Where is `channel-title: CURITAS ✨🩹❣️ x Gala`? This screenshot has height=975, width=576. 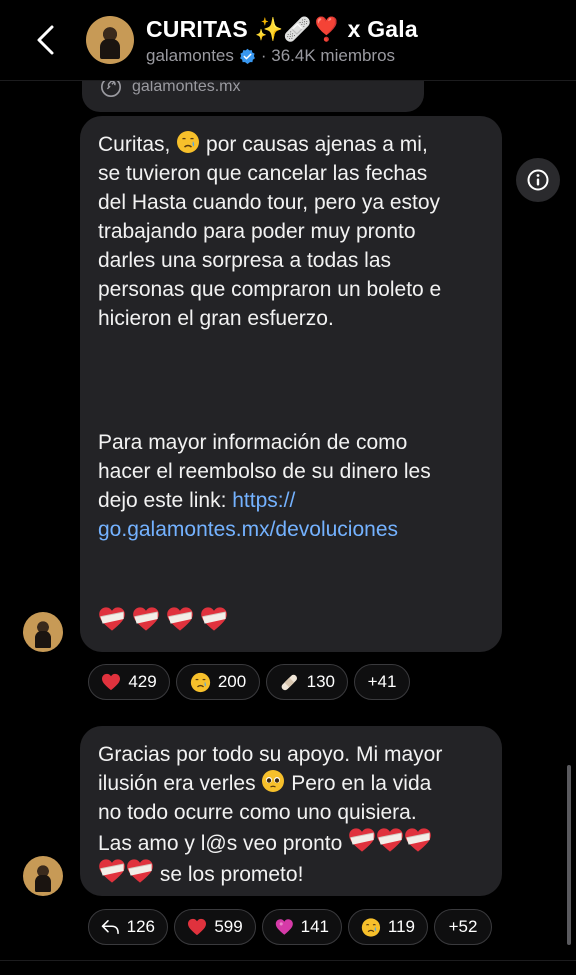 channel-title: CURITAS ✨🩹❣️ x Gala is located at coordinates (282, 29).